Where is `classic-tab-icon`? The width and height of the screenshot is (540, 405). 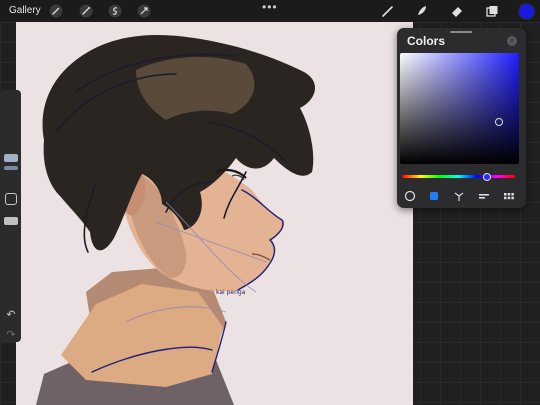 classic-tab-icon is located at coordinates (434, 196).